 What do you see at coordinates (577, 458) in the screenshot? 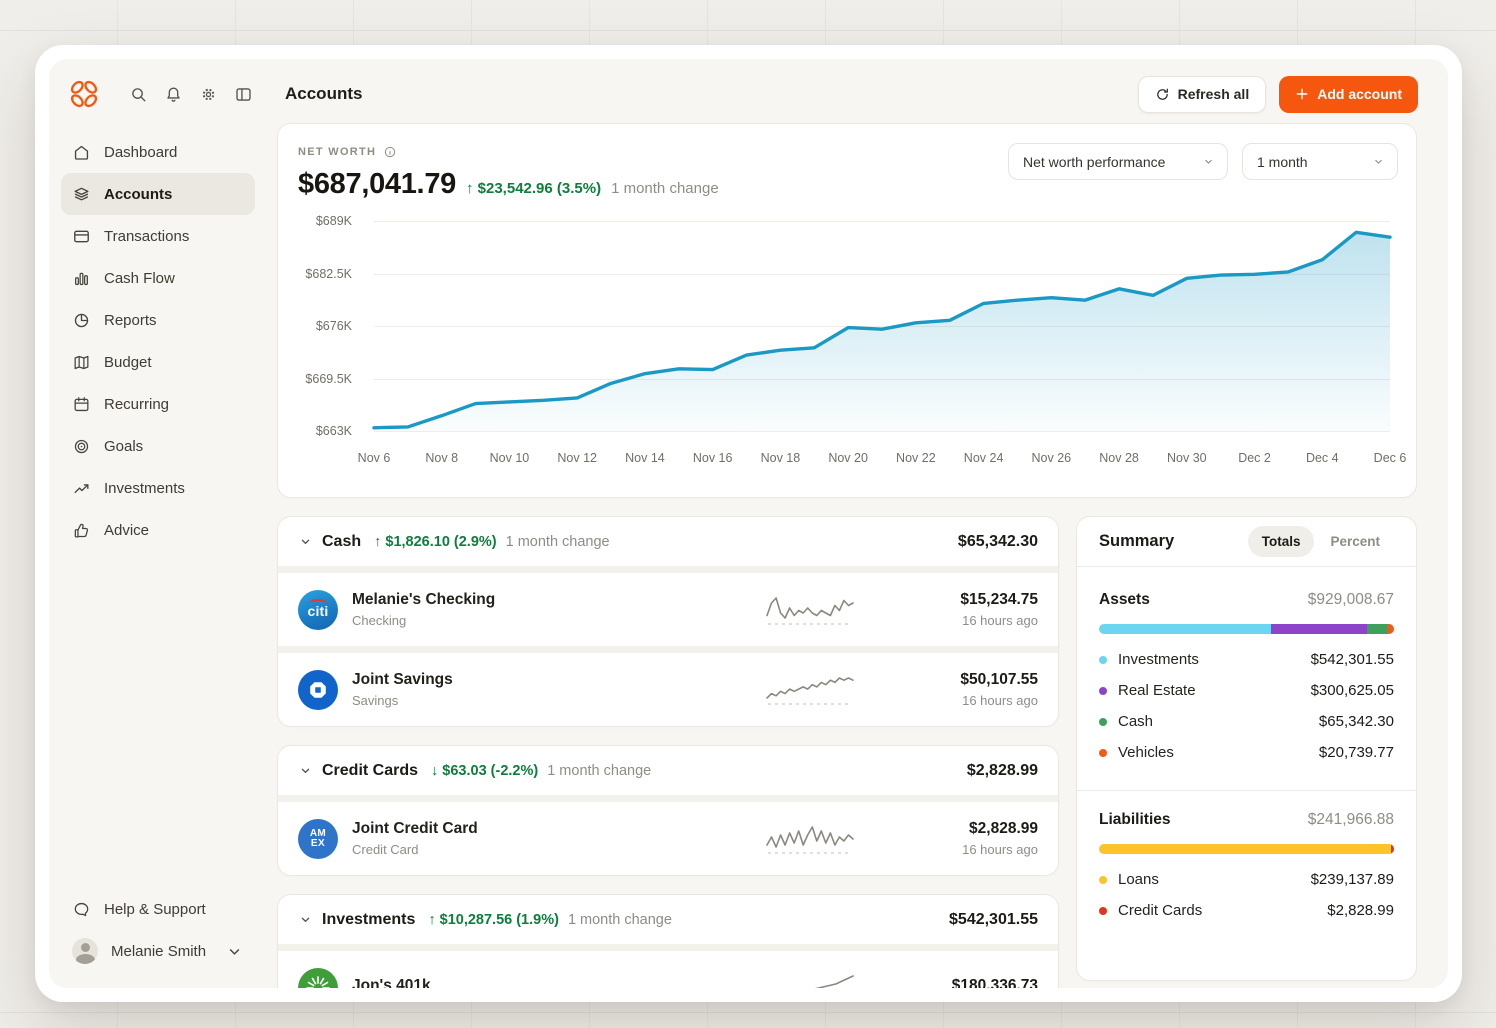
I see `x-axis-tick-label: Nov 12` at bounding box center [577, 458].